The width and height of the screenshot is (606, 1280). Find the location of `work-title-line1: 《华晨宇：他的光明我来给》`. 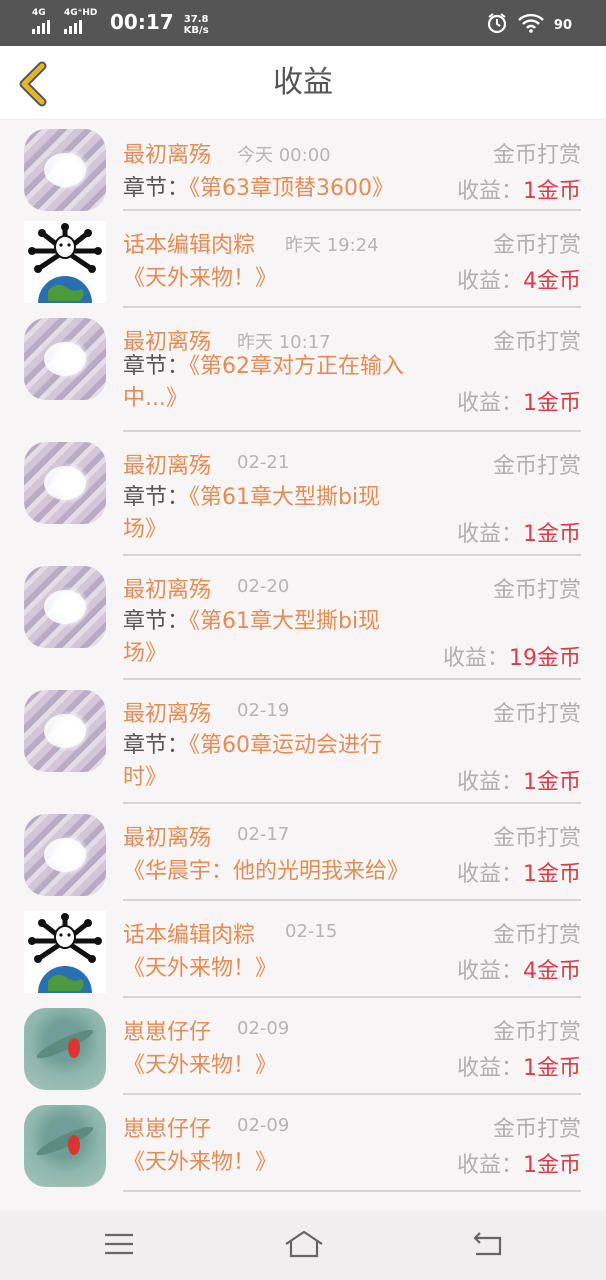

work-title-line1: 《华晨宇：他的光明我来给》 is located at coordinates (266, 871).